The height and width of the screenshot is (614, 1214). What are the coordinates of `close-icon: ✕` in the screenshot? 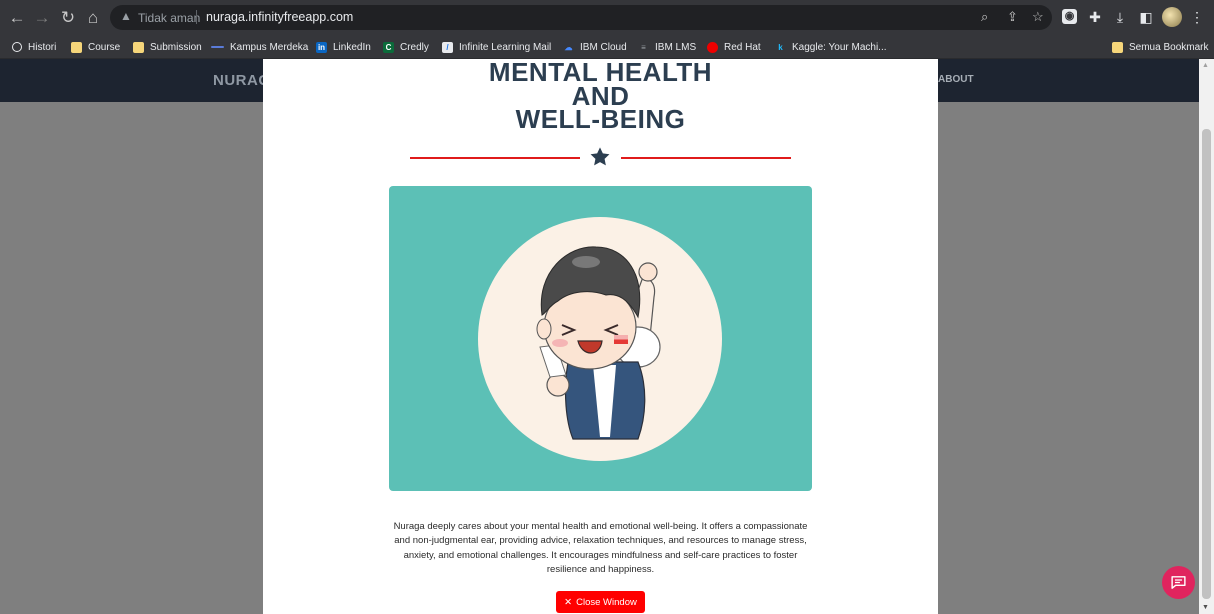 It's located at (568, 602).